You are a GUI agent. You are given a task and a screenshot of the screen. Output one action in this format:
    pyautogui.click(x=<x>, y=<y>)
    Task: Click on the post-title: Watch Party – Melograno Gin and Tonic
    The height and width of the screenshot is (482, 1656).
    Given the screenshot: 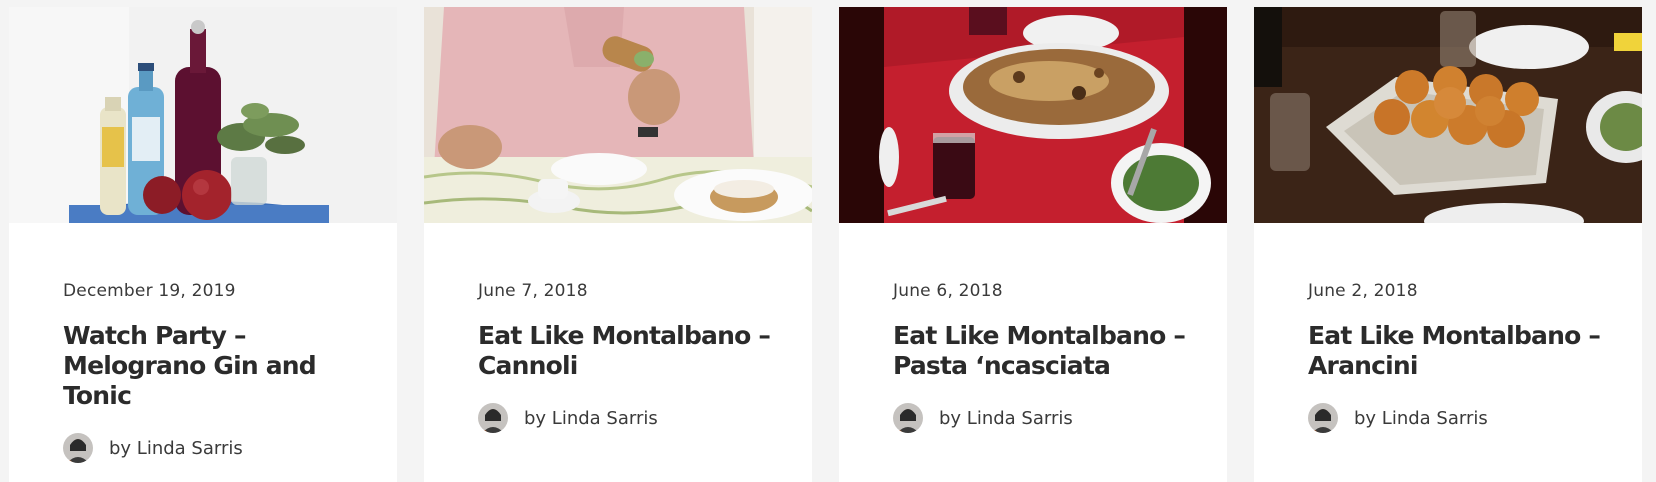 What is the action you would take?
    pyautogui.click(x=210, y=366)
    